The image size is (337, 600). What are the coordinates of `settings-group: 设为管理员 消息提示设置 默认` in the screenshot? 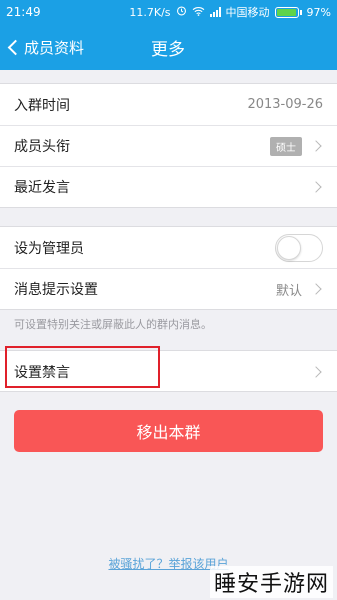 It's located at (168, 268).